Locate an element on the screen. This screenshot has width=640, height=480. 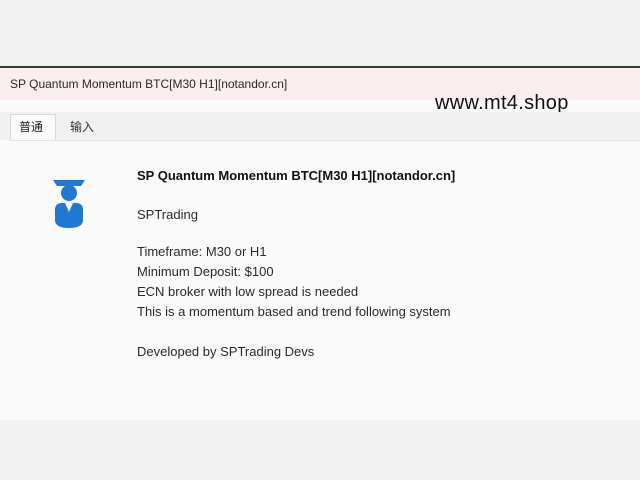
description-deposit: Minimum Deposit: $100 is located at coordinates (205, 271).